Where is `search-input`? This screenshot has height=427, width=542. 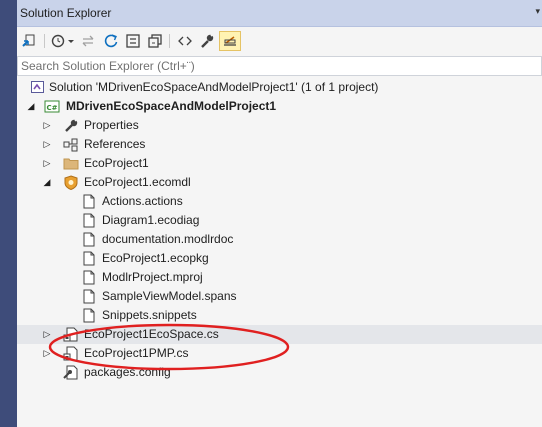 search-input is located at coordinates (279, 66).